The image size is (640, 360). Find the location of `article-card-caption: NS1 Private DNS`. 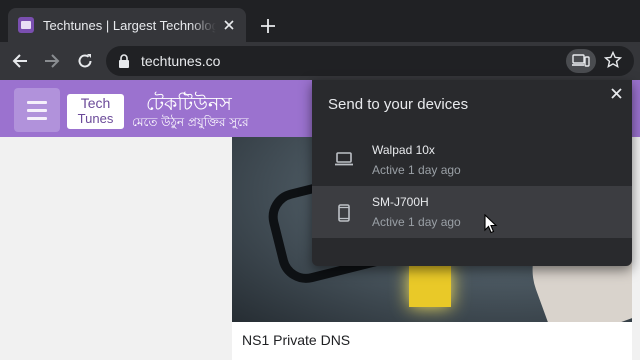

article-card-caption: NS1 Private DNS is located at coordinates (432, 341).